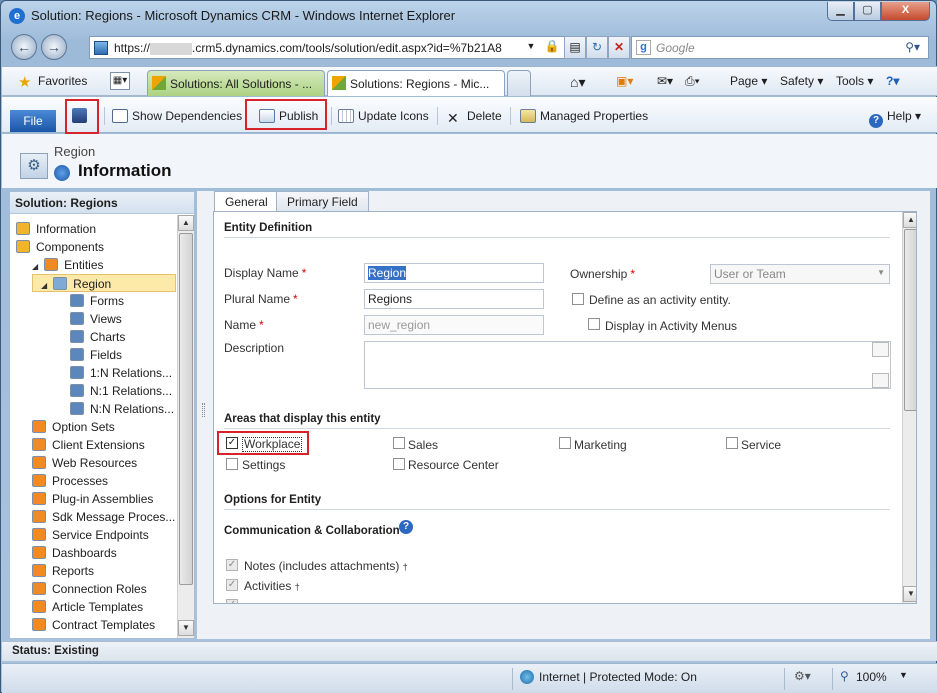  I want to click on search-icon: ⚲▾, so click(912, 47).